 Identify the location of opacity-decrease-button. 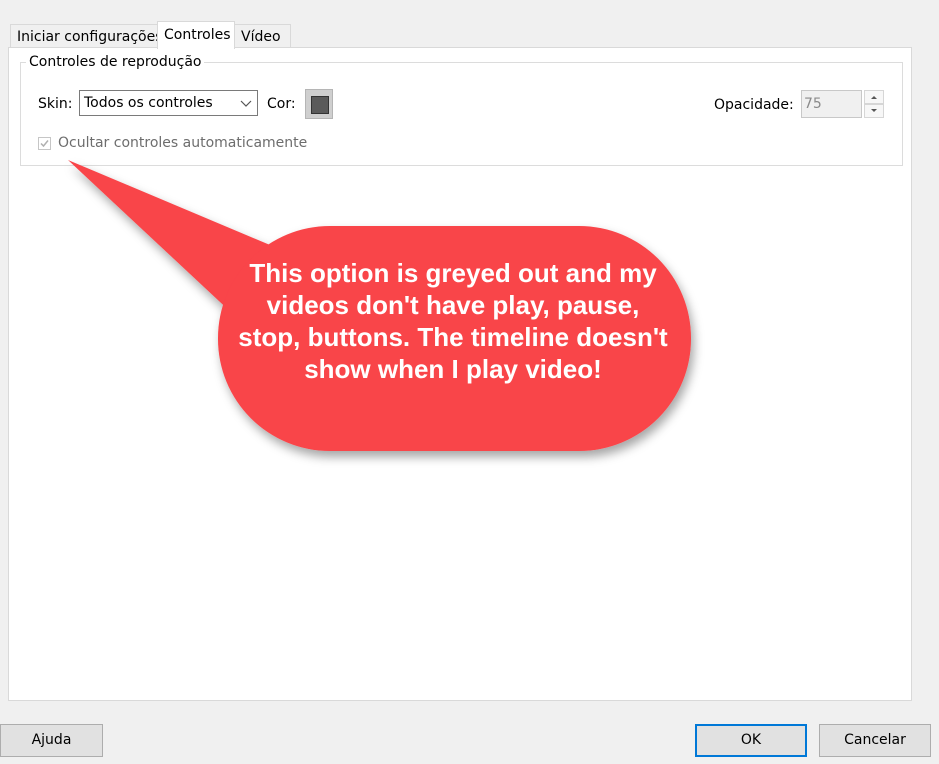
(874, 111).